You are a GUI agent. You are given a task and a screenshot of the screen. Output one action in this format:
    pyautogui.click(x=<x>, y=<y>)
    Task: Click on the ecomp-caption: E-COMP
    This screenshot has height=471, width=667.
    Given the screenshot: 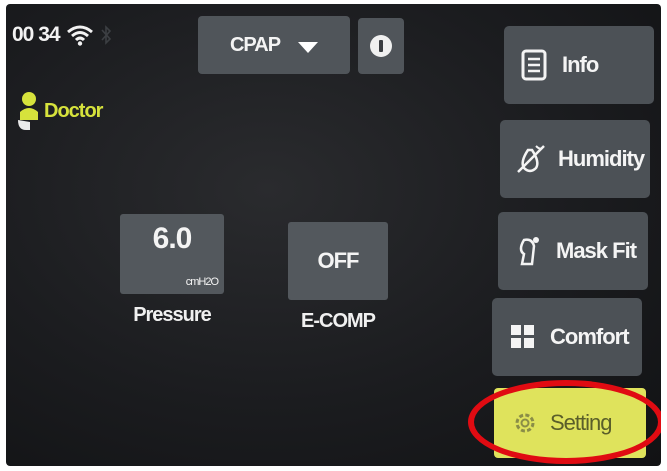 What is the action you would take?
    pyautogui.click(x=338, y=321)
    